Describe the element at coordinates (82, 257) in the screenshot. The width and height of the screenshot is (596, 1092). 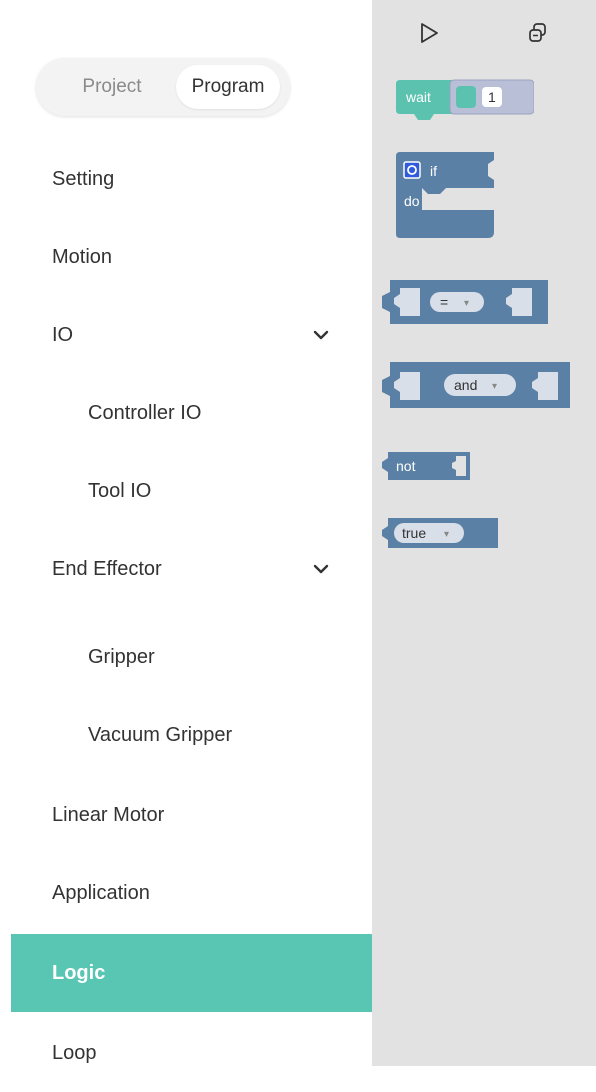
I see `nav-item-label: Motion` at that location.